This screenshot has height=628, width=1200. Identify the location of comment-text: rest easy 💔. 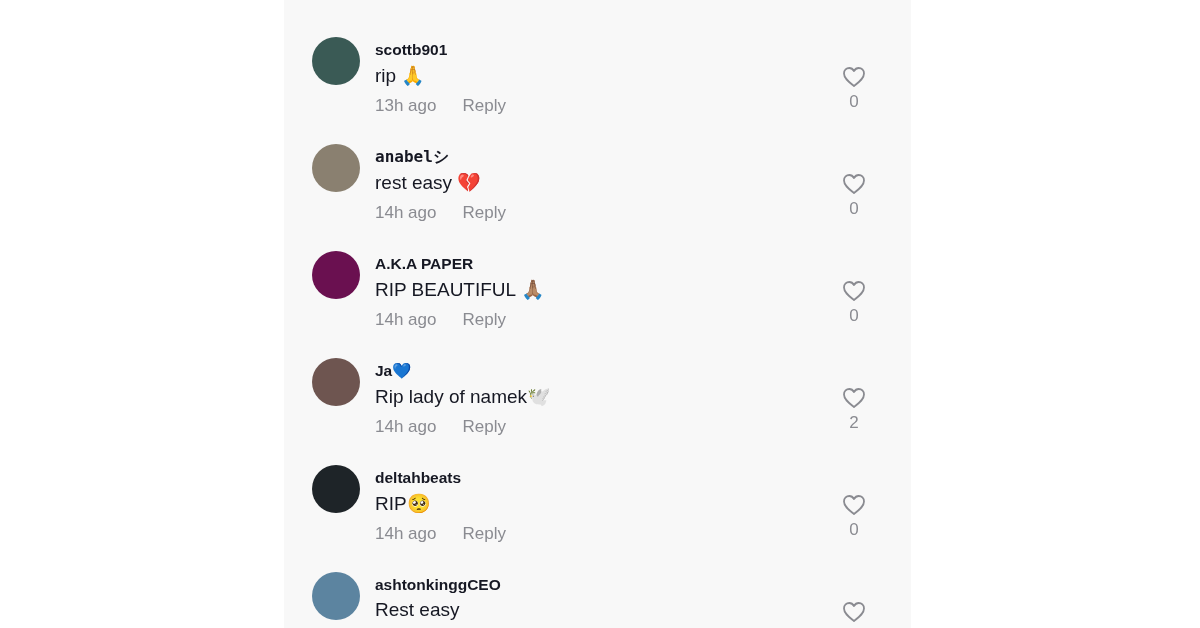
(428, 182).